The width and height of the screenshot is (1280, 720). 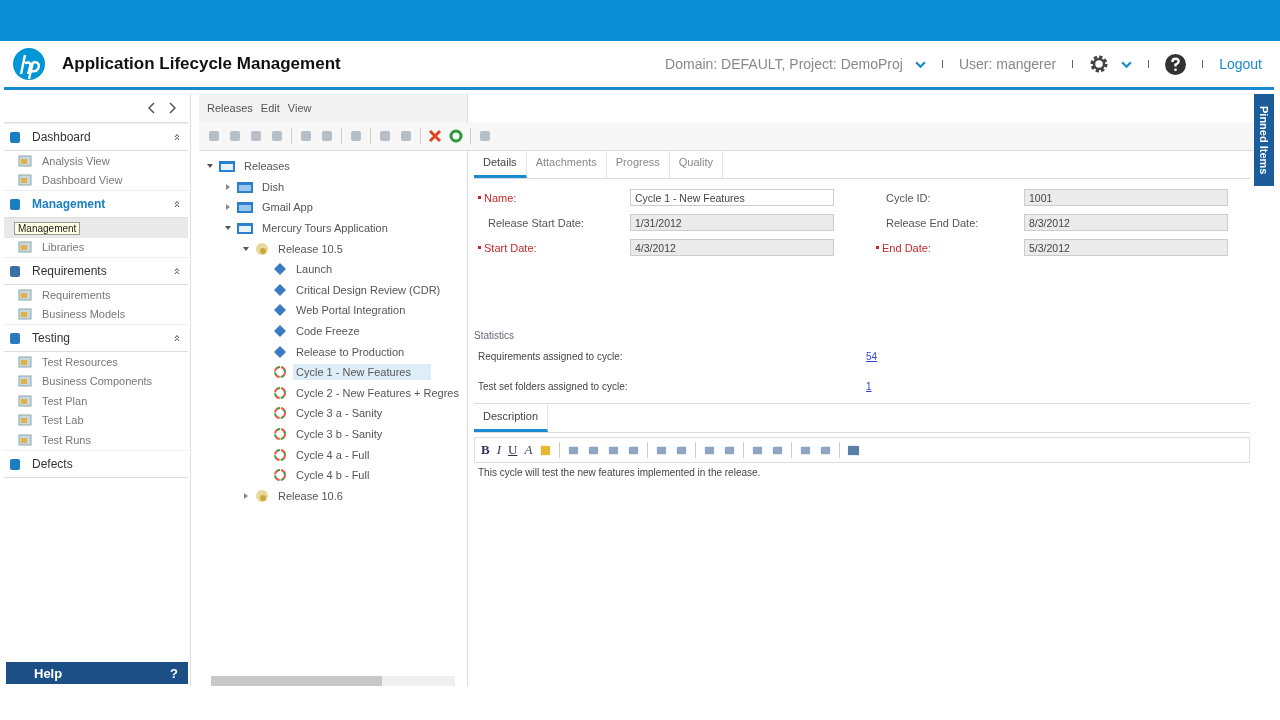 What do you see at coordinates (1126, 222) in the screenshot?
I see `input-field: 8/3/2012` at bounding box center [1126, 222].